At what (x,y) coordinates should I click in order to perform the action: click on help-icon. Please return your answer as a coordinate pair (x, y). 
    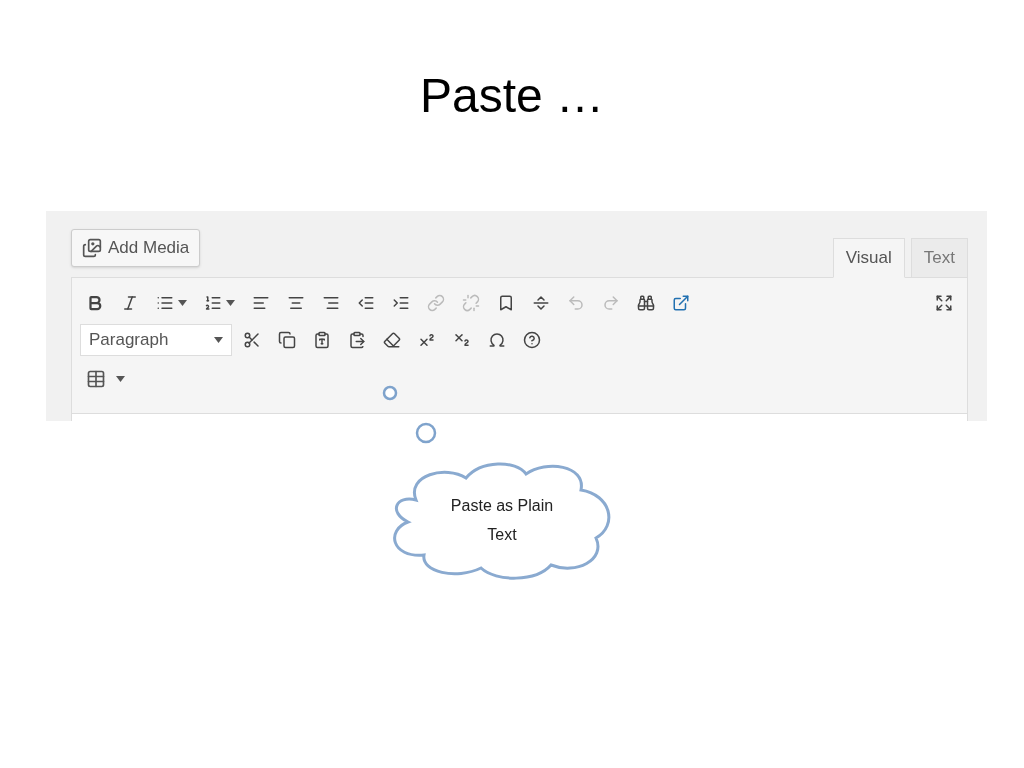
    Looking at the image, I should click on (532, 340).